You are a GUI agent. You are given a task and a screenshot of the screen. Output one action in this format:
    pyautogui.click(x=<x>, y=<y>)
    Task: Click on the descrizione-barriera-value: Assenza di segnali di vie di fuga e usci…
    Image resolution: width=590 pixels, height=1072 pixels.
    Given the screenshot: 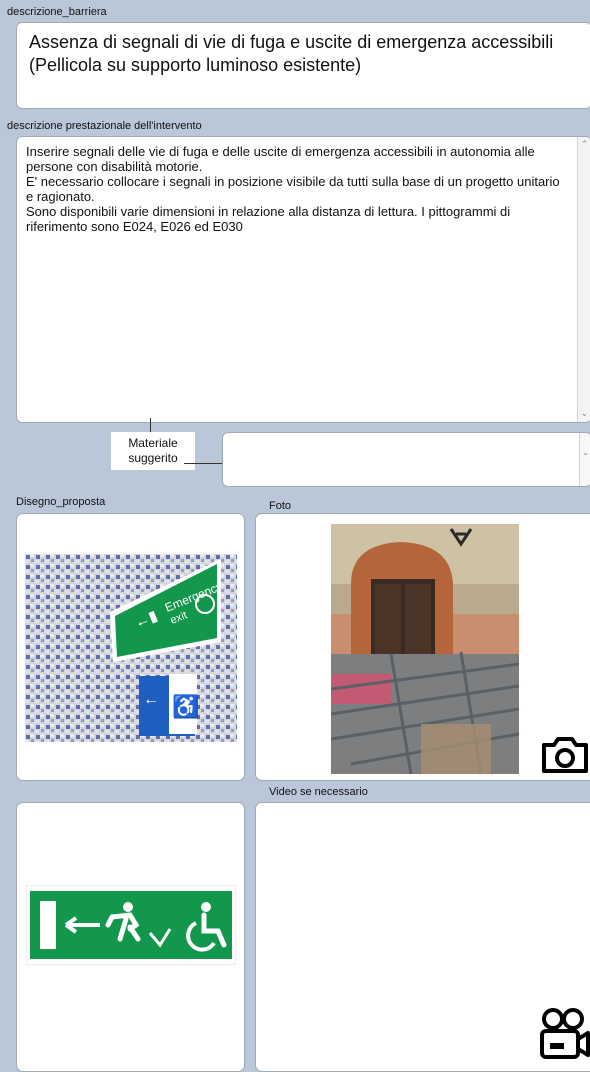 What is the action you would take?
    pyautogui.click(x=291, y=53)
    